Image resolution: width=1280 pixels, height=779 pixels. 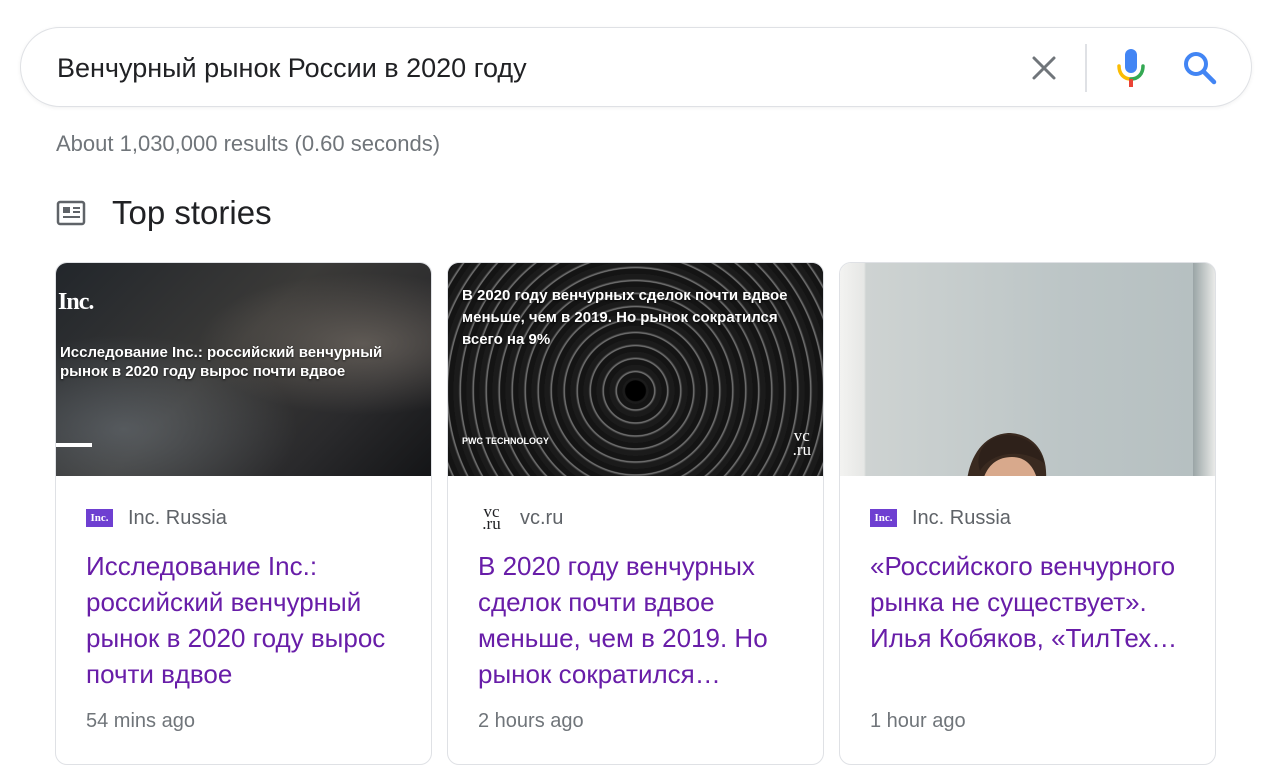 What do you see at coordinates (801, 442) in the screenshot?
I see `thumbnail-logo: vc .ru` at bounding box center [801, 442].